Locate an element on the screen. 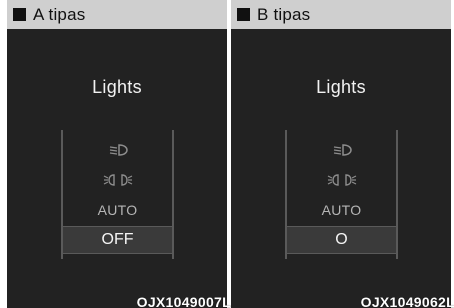  figure-code: OJX1049062L is located at coordinates (407, 301).